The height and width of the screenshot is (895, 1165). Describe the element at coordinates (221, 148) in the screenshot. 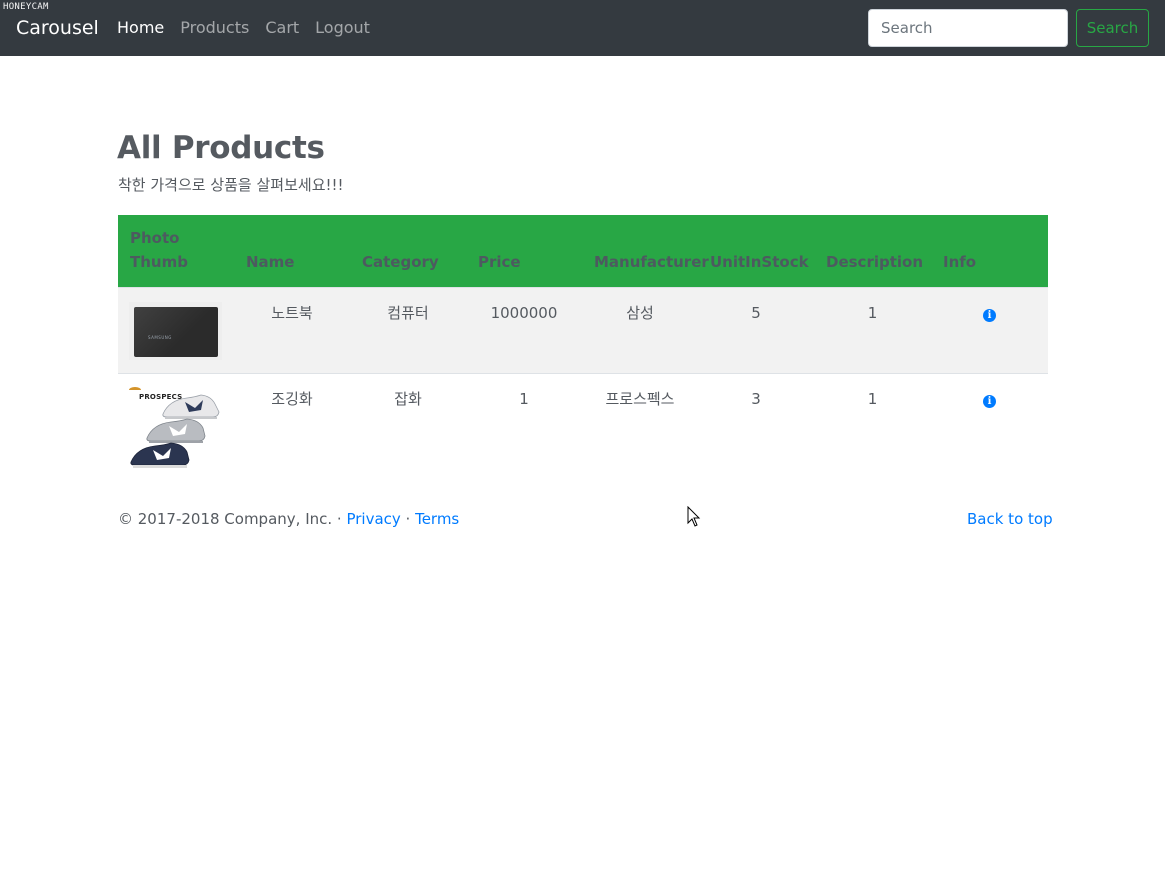

I see `page-title: All Products` at that location.